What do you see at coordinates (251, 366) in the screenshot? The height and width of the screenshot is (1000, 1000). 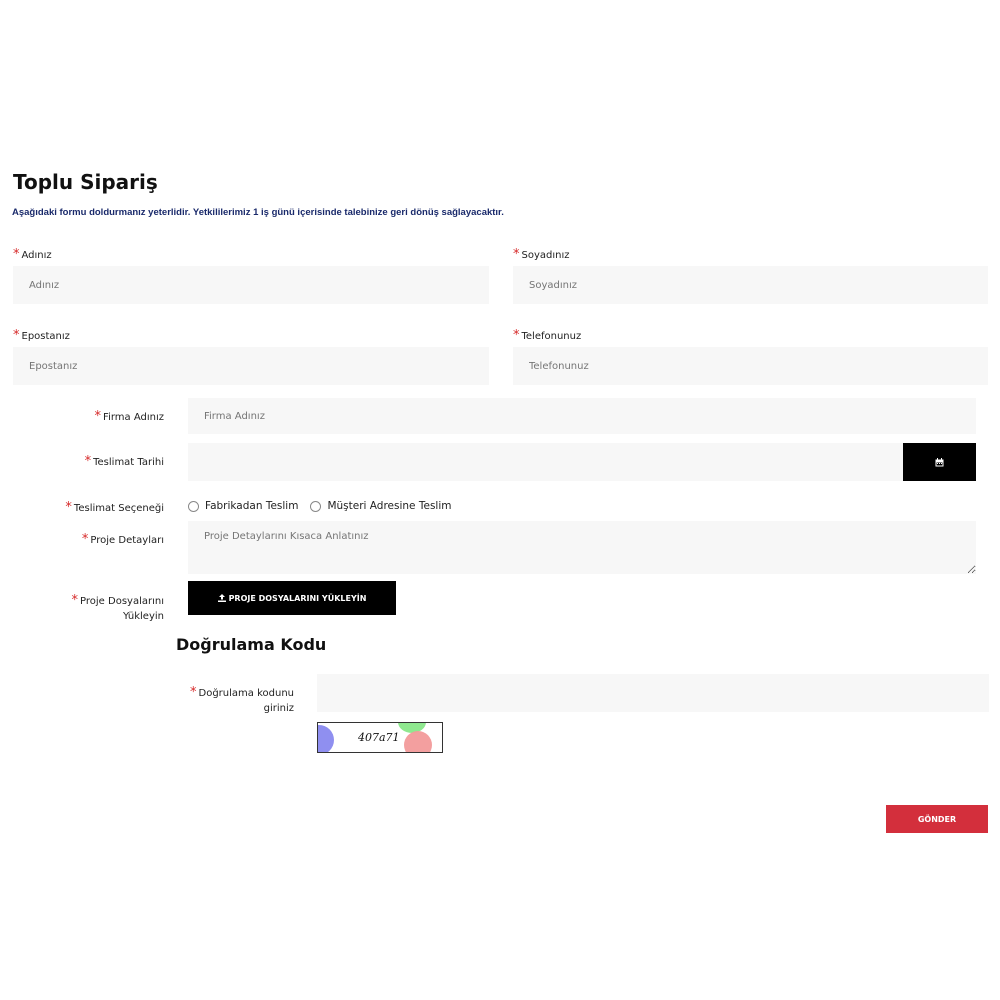 I see `email-input` at bounding box center [251, 366].